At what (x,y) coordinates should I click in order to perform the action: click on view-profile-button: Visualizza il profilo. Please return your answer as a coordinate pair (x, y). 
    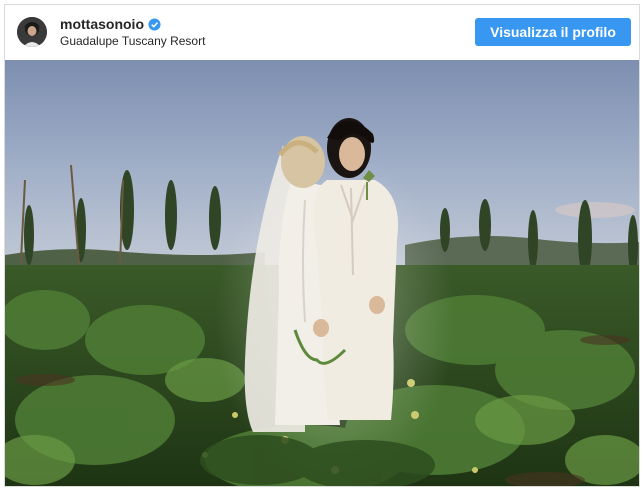
    Looking at the image, I should click on (553, 32).